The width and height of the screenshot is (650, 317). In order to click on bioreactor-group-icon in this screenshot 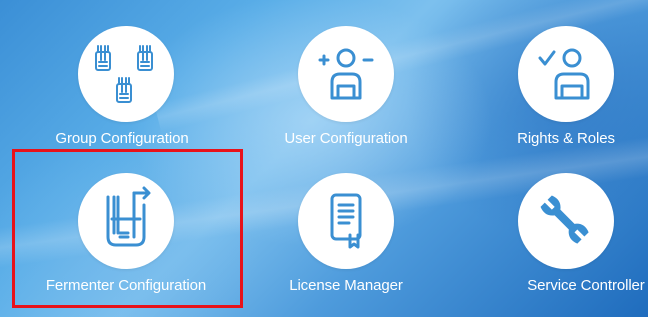, I will do `click(126, 74)`.